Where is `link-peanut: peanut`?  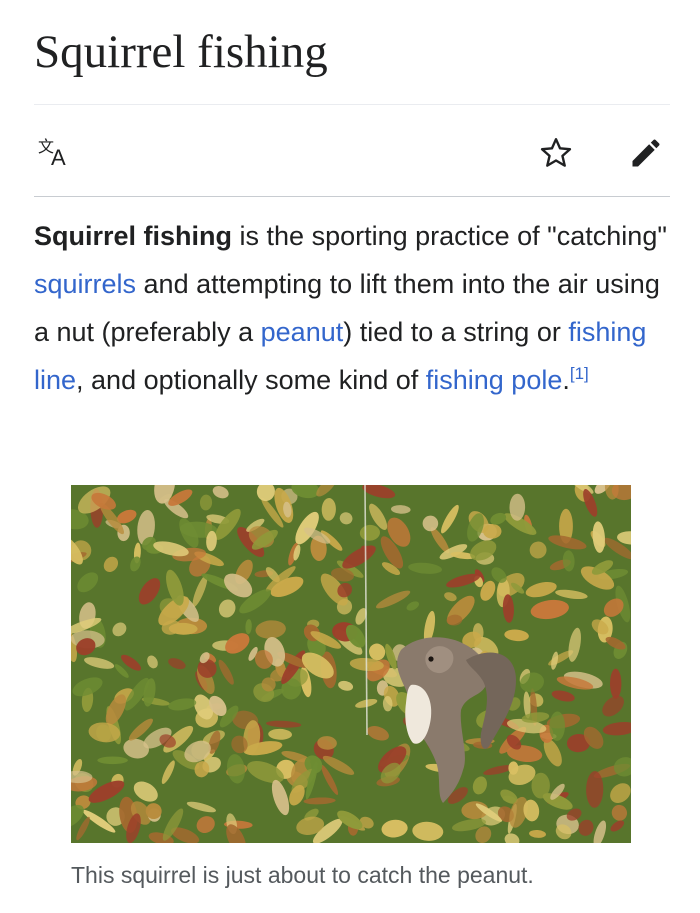
link-peanut: peanut is located at coordinates (302, 332).